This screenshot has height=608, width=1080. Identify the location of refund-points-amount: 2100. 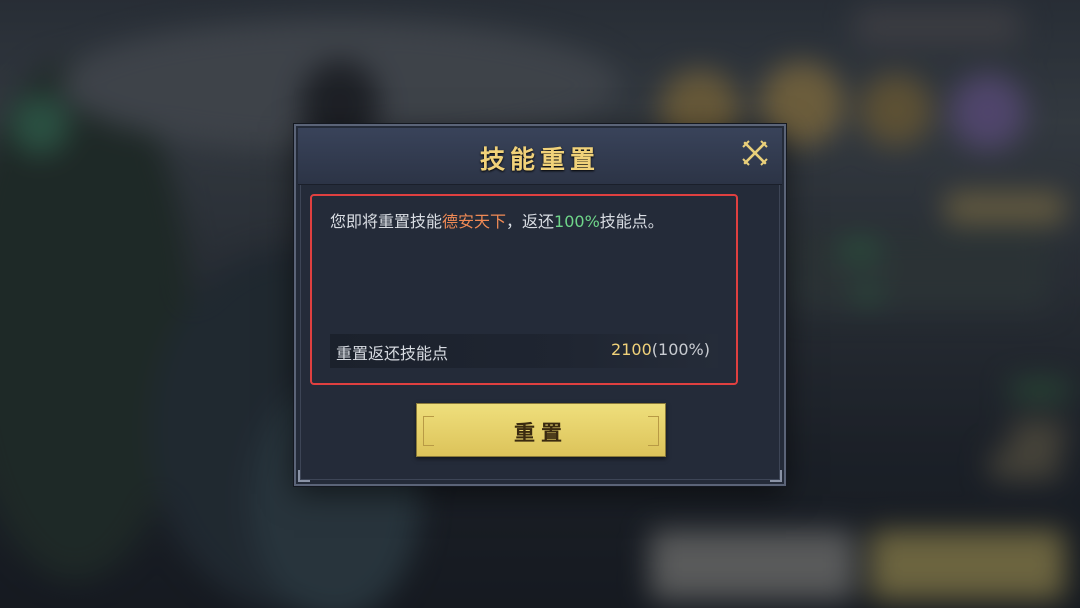
(631, 349).